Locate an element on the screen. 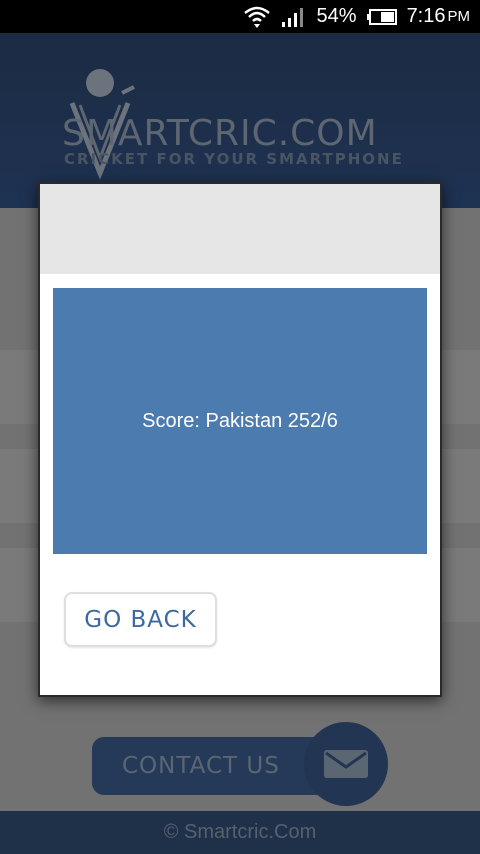 This screenshot has height=854, width=480. clock: 7:16 PM is located at coordinates (438, 16).